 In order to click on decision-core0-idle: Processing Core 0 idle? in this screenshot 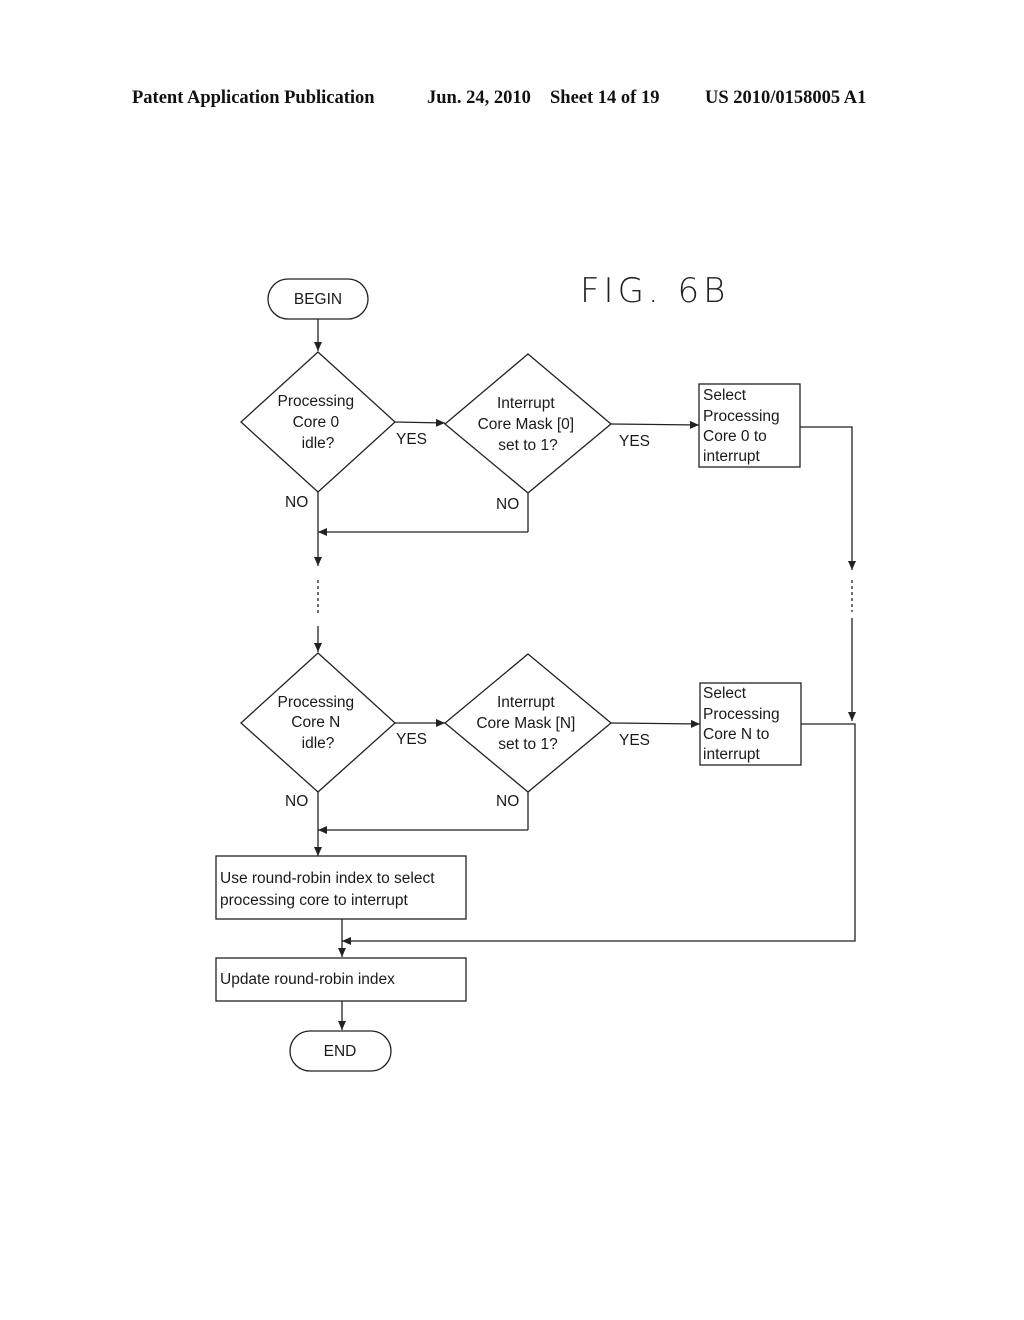, I will do `click(318, 422)`.